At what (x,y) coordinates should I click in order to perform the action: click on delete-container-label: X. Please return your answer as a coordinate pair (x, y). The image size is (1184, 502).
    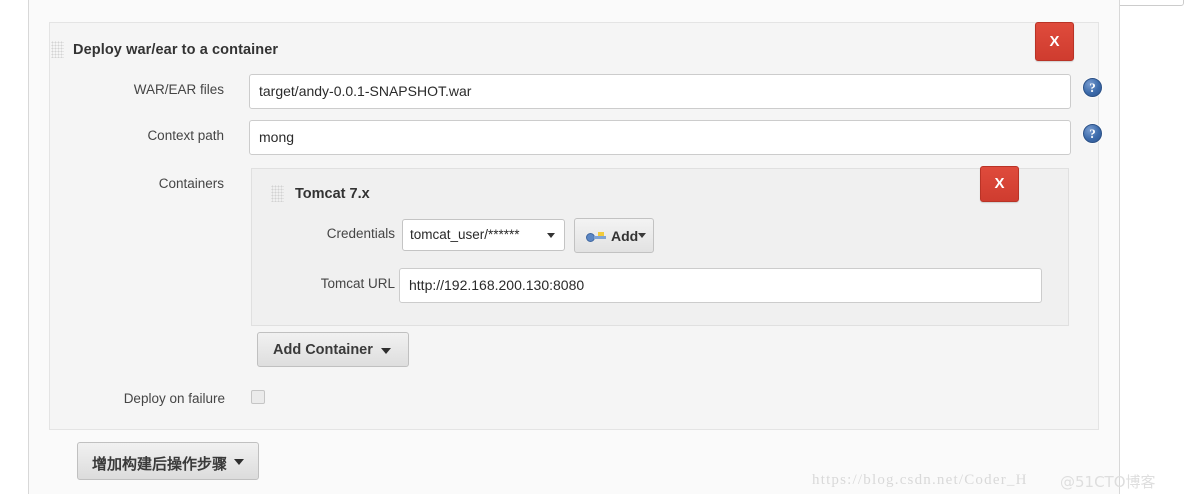
    Looking at the image, I should click on (999, 183).